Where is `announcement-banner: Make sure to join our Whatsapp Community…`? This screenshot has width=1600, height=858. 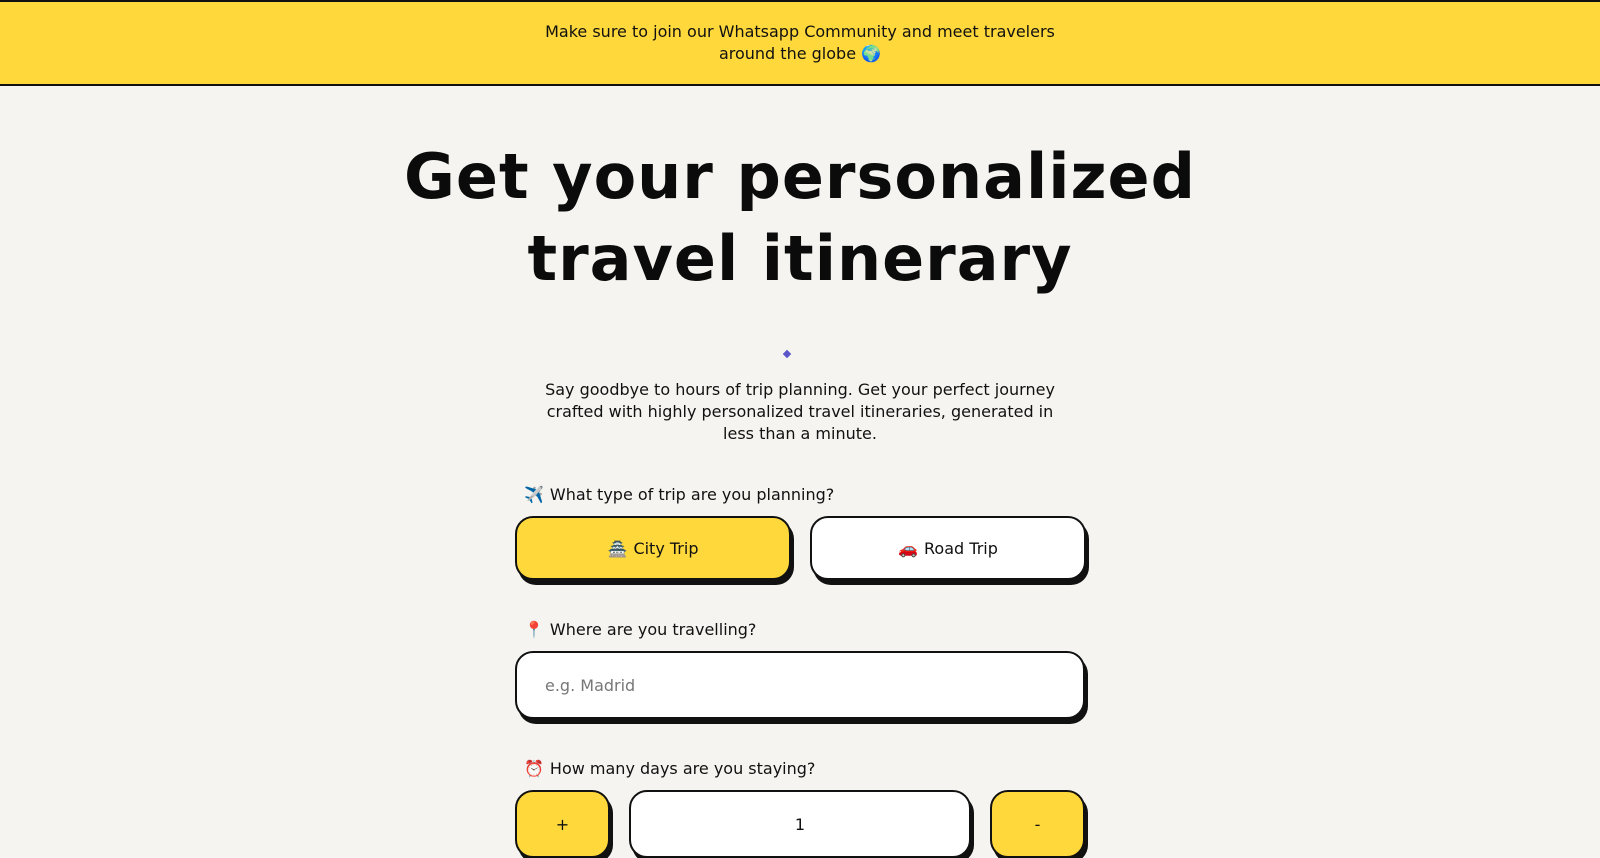
announcement-banner: Make sure to join our Whatsapp Community… is located at coordinates (800, 43).